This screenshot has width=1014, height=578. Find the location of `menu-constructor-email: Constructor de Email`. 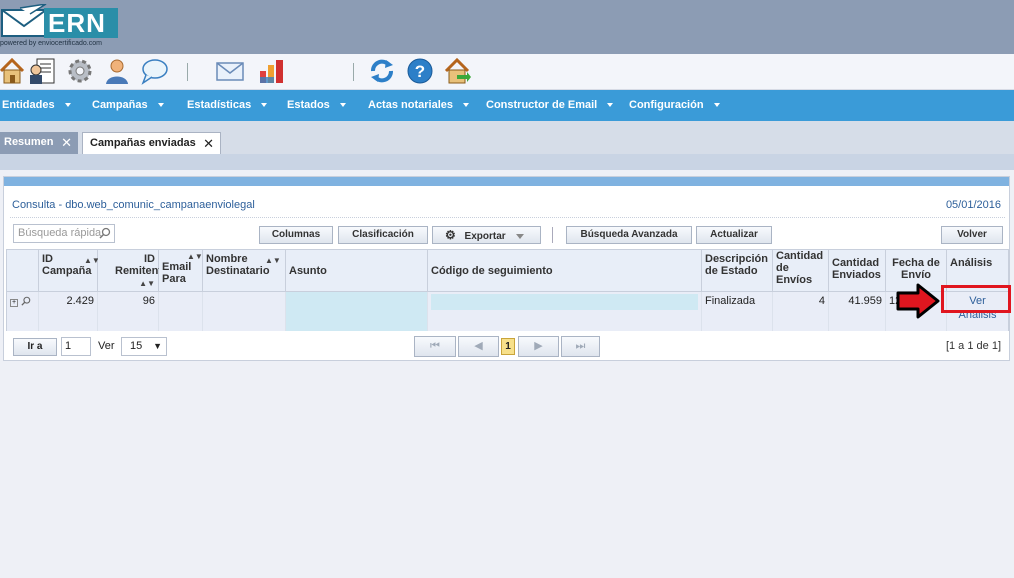

menu-constructor-email: Constructor de Email is located at coordinates (550, 105).